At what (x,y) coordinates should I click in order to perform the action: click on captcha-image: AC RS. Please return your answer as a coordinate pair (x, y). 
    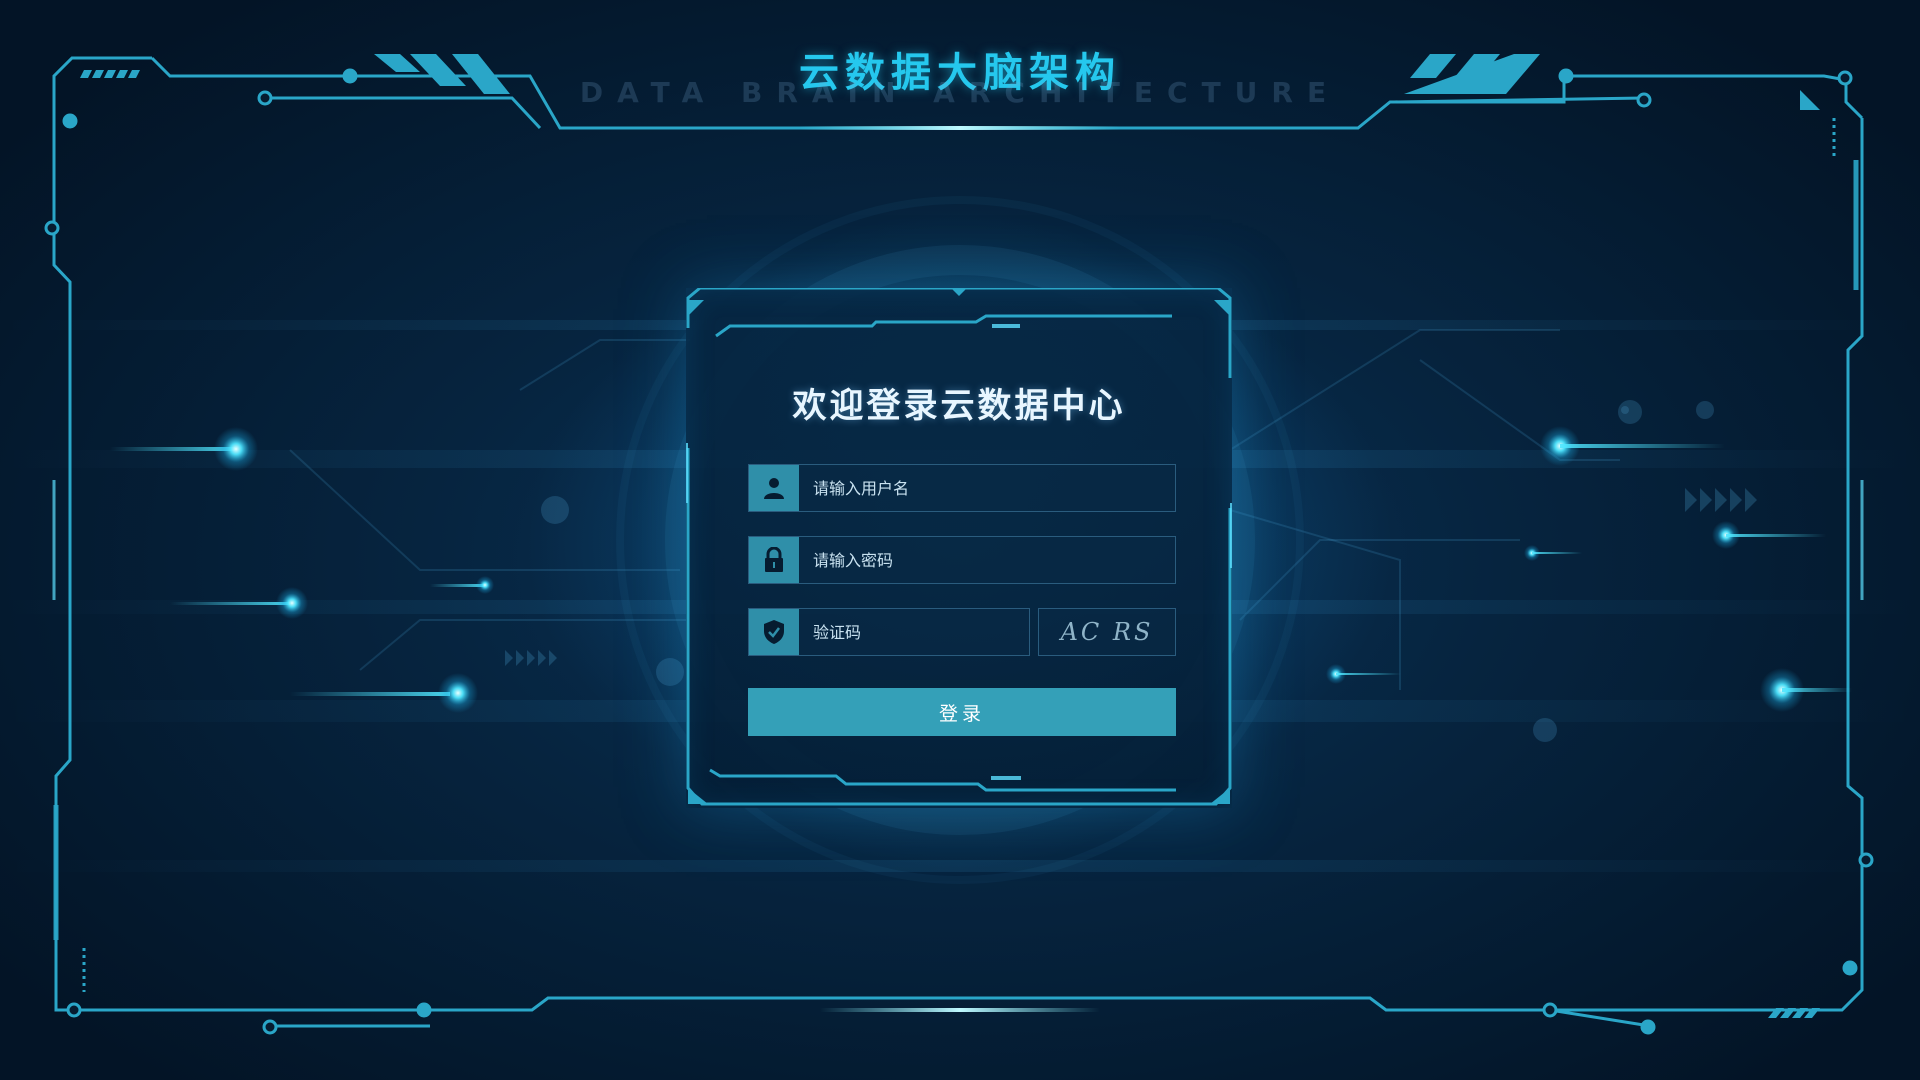
    Looking at the image, I should click on (1107, 632).